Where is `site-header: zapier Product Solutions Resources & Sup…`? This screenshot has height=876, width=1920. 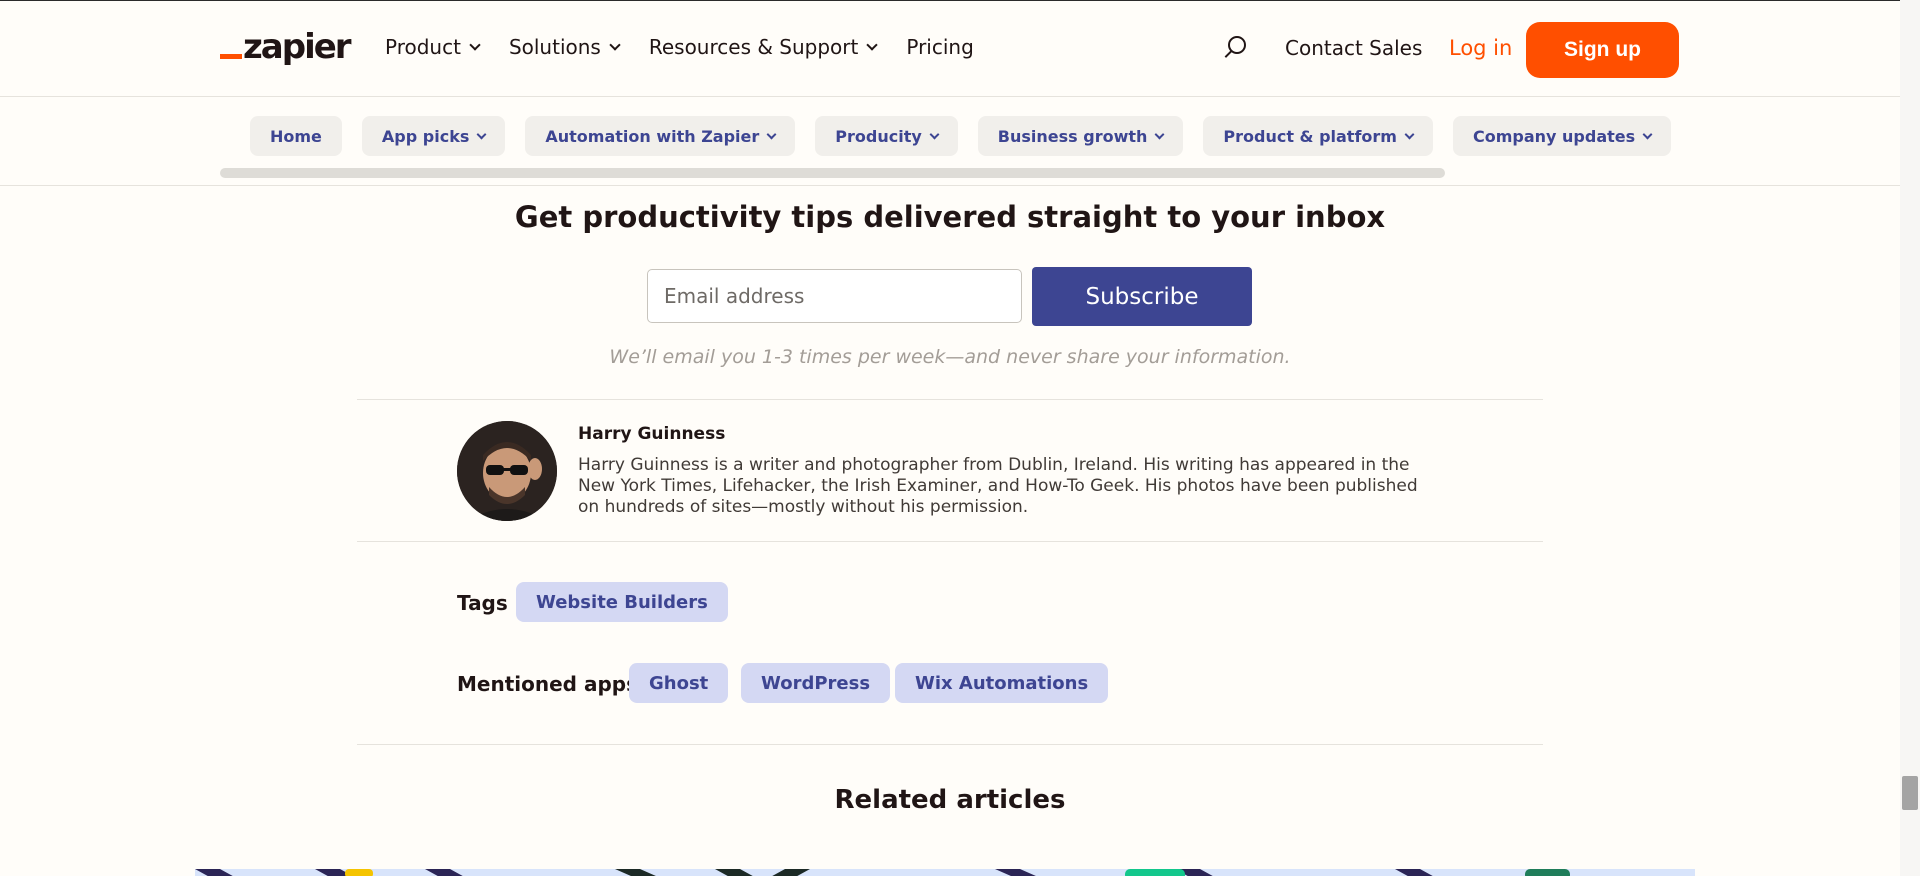 site-header: zapier Product Solutions Resources & Sup… is located at coordinates (950, 49).